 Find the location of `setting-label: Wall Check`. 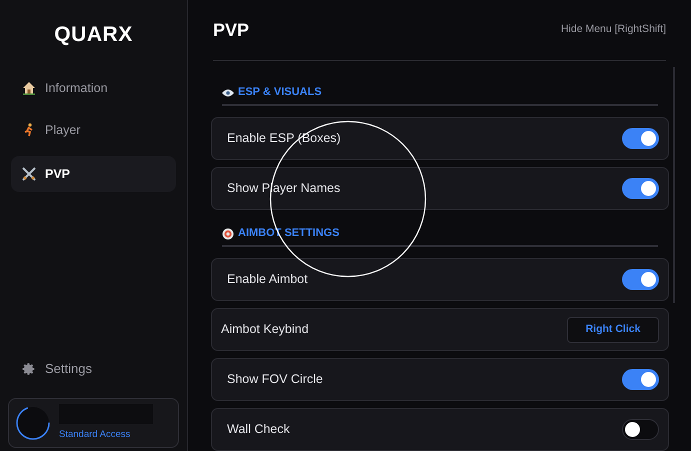

setting-label: Wall Check is located at coordinates (258, 429).